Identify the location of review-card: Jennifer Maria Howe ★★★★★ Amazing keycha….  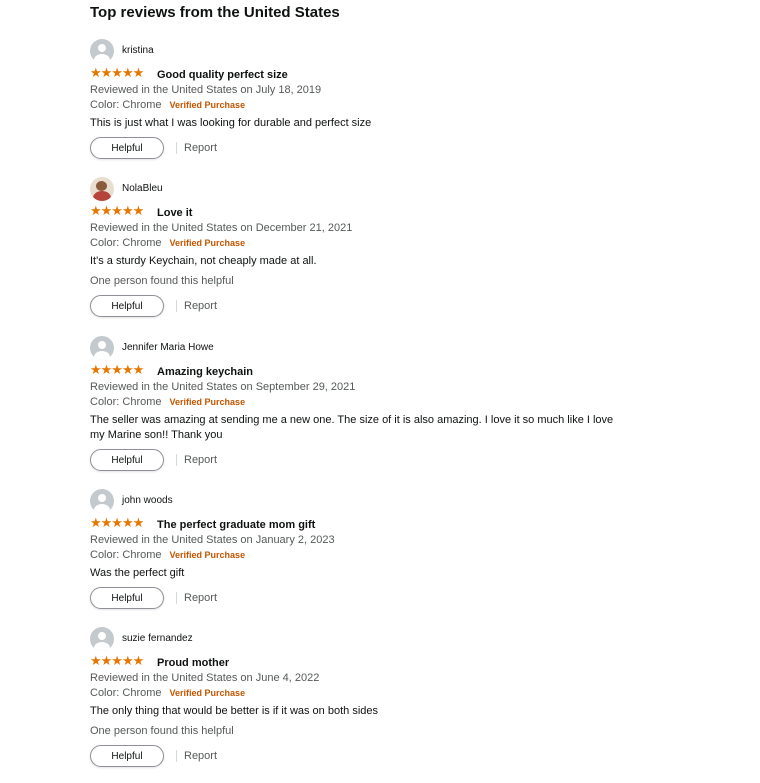
(390, 404).